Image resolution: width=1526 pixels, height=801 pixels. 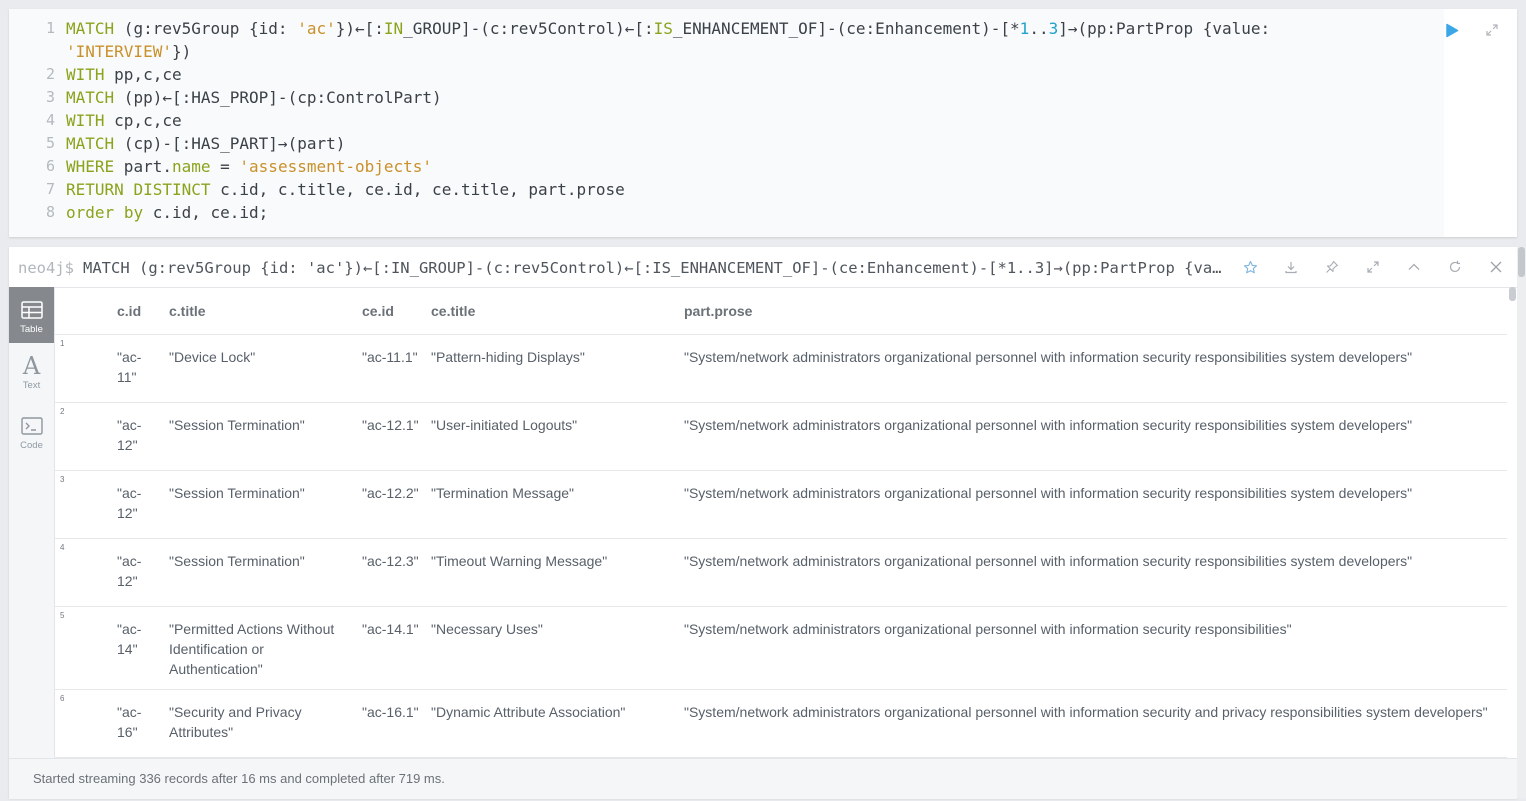 I want to click on code-text: MATCH (pp)←[:HAS_PROP]-(cp:ControlPart), so click(x=254, y=97).